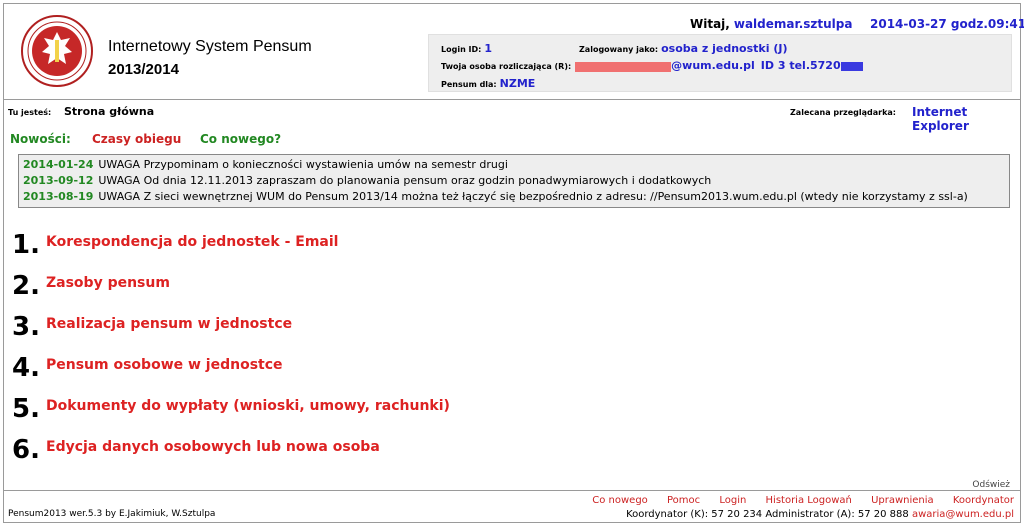 This screenshot has width=1024, height=526. What do you see at coordinates (213, 447) in the screenshot?
I see `menu-link-personal-data: Edycja danych osobowych lub nowa osoba` at bounding box center [213, 447].